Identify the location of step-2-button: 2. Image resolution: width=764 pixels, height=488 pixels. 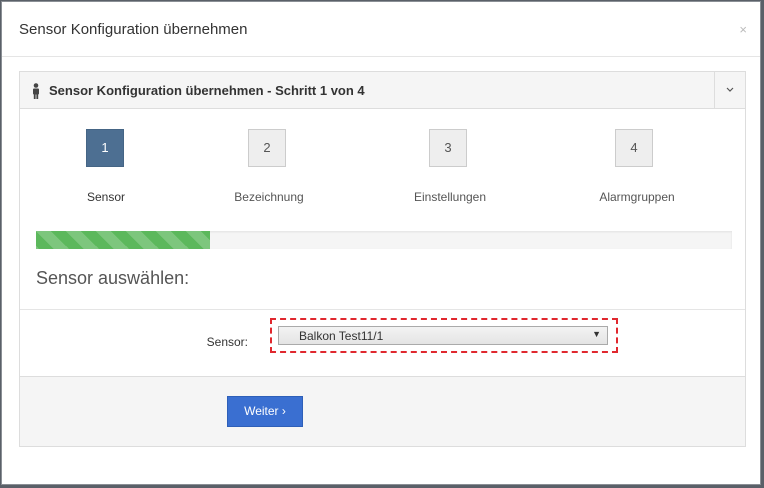
(267, 148).